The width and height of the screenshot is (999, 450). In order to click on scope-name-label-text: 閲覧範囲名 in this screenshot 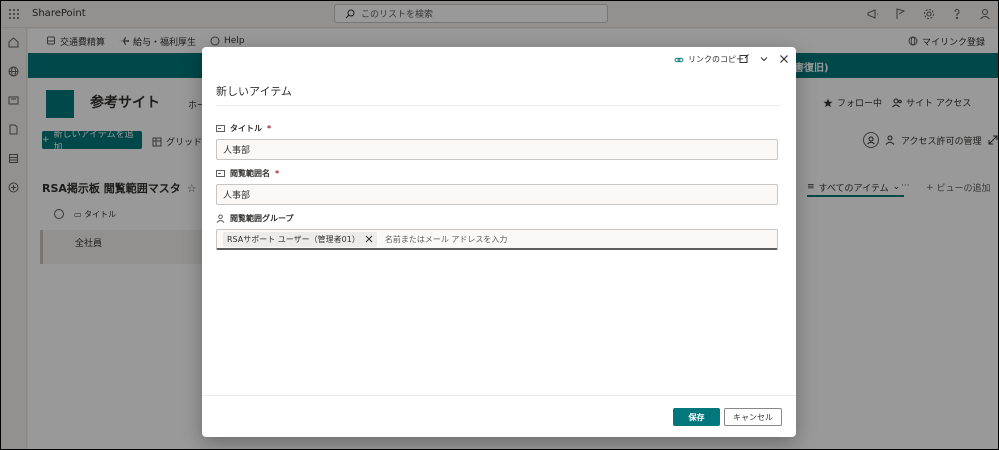, I will do `click(250, 173)`.